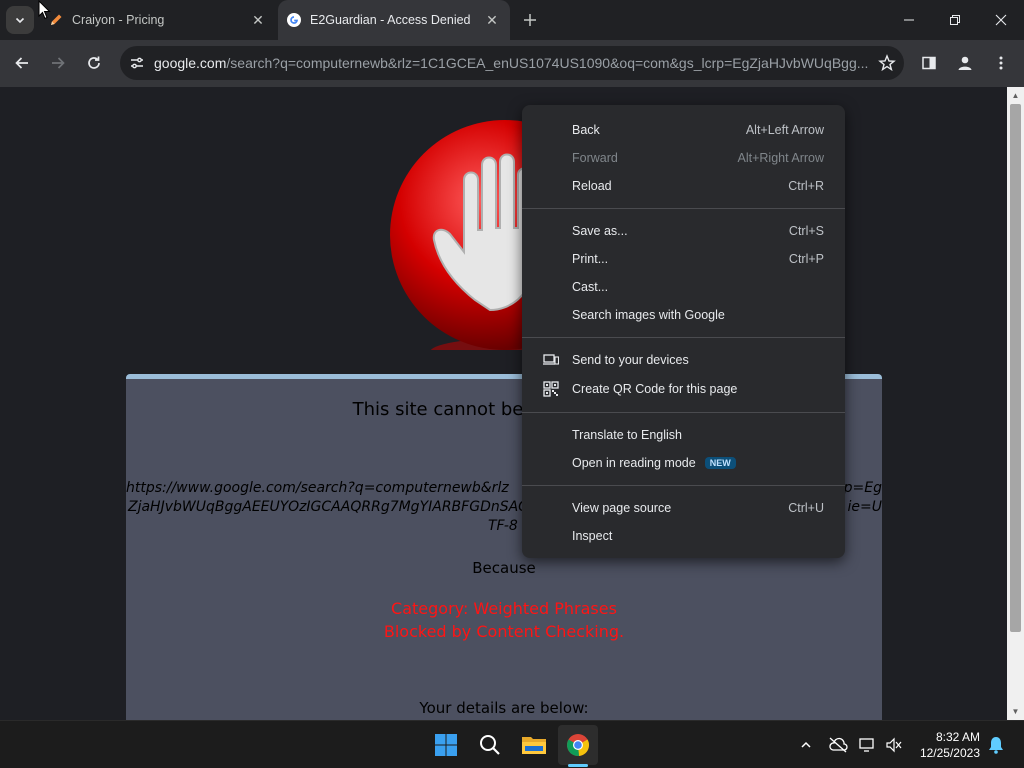 This screenshot has width=1024, height=768. I want to click on side-panel-button, so click(929, 63).